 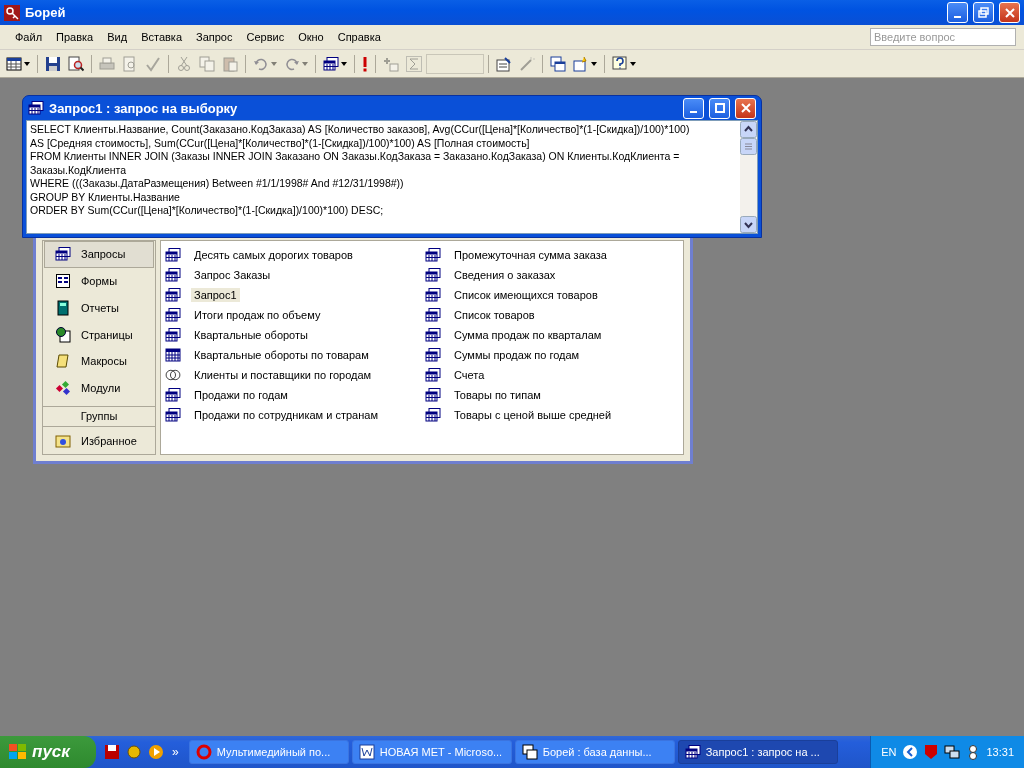 What do you see at coordinates (63, 307) in the screenshot?
I see `book-icon` at bounding box center [63, 307].